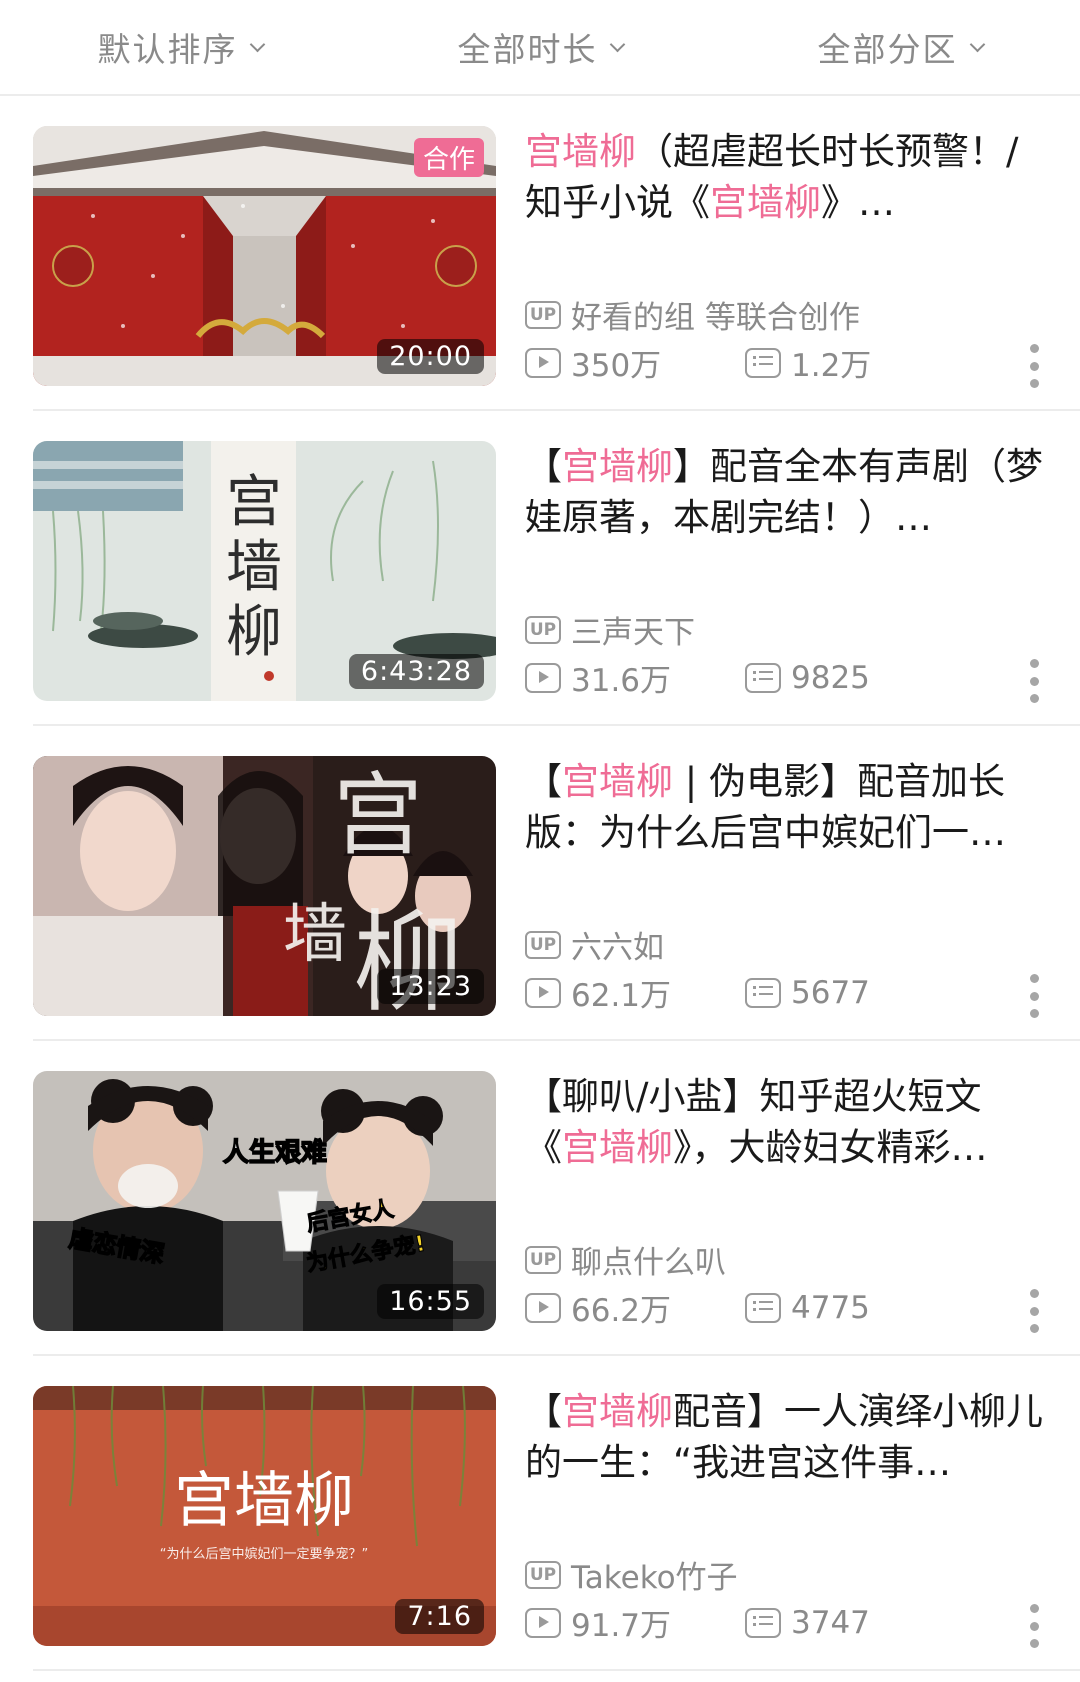 The width and height of the screenshot is (1080, 1682). Describe the element at coordinates (416, 671) in the screenshot. I see `video-duration: 6:43:28` at that location.